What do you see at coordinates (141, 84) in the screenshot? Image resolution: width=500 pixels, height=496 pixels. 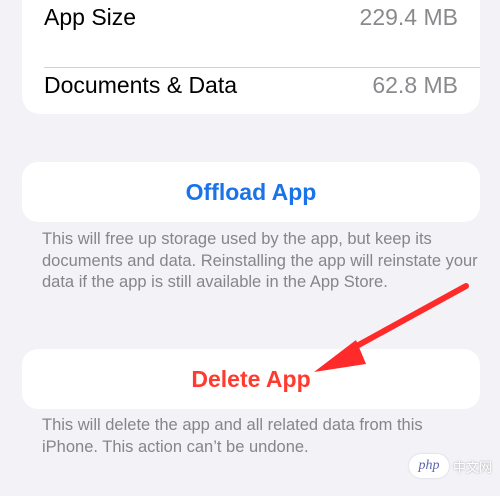 I see `documents-data-label: Documents & Data` at bounding box center [141, 84].